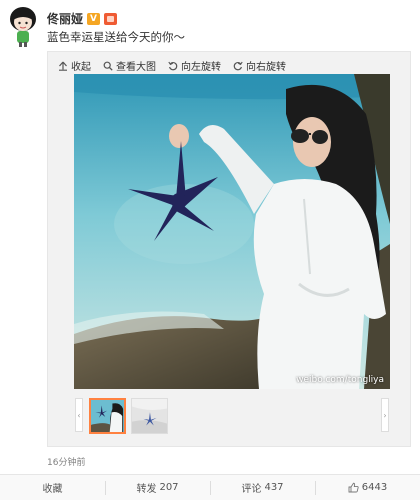 The width and height of the screenshot is (420, 500). I want to click on like-button: 6443, so click(367, 487).